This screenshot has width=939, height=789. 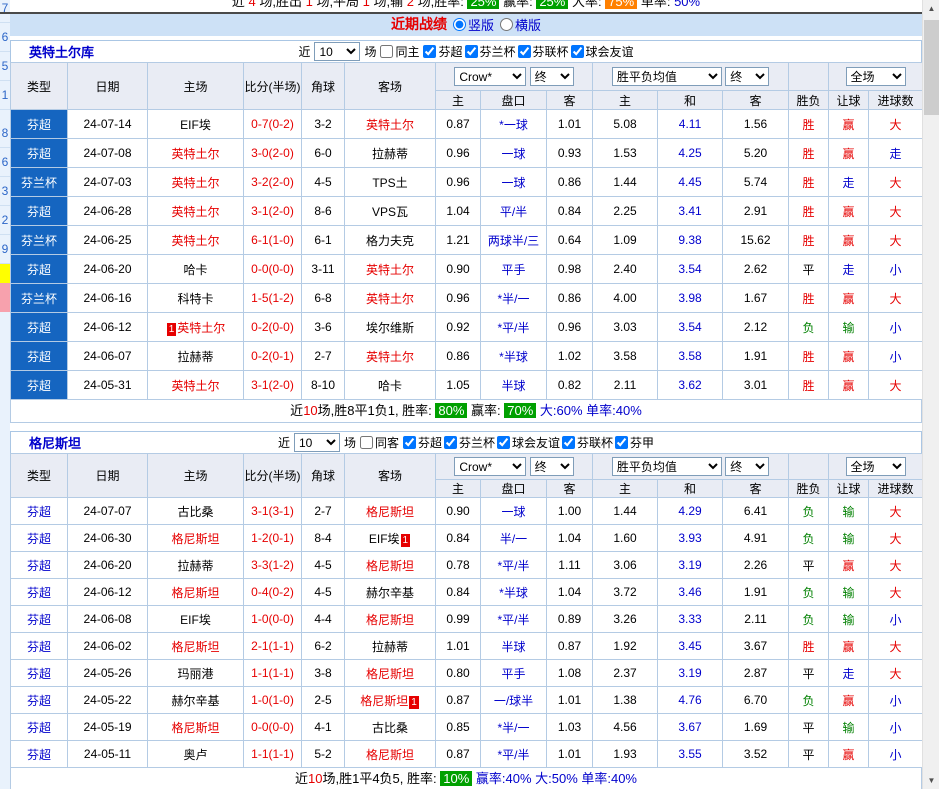 I want to click on fulltime-select: 全场, so click(x=875, y=466).